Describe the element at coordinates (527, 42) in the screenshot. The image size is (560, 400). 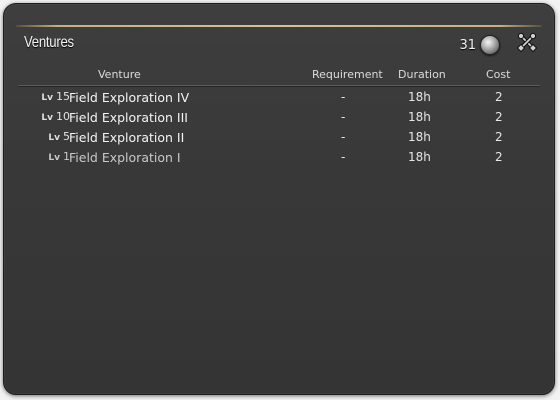
I see `crossed-tools-icon` at that location.